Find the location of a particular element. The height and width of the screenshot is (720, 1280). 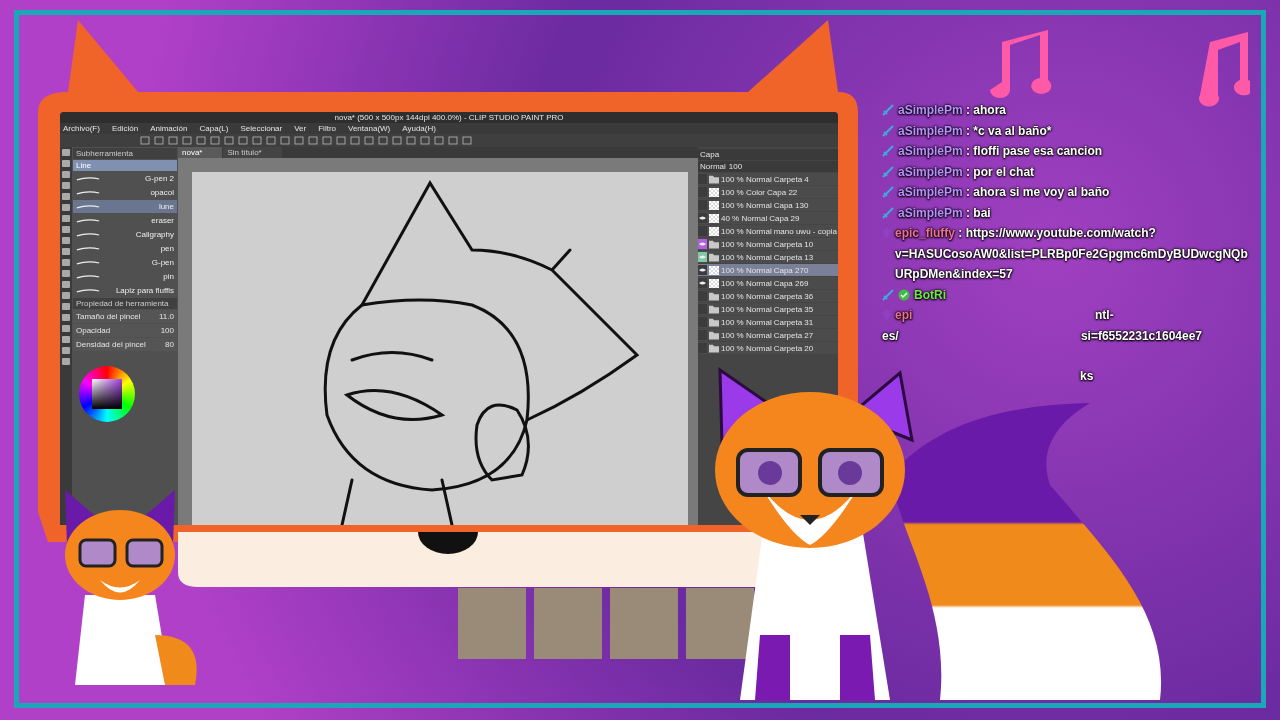

layer-name: mano uwu - copia is located at coordinates (805, 231).